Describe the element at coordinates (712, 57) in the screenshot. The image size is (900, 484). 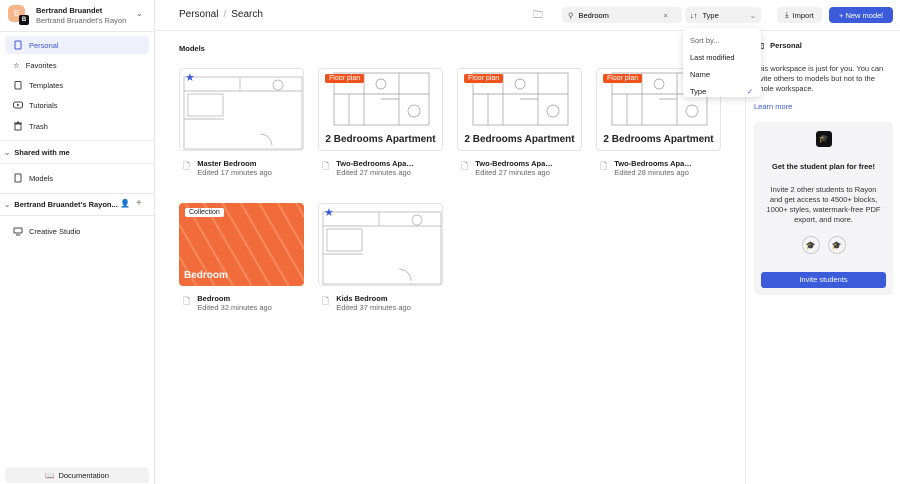
I see `option-label: Last modified` at that location.